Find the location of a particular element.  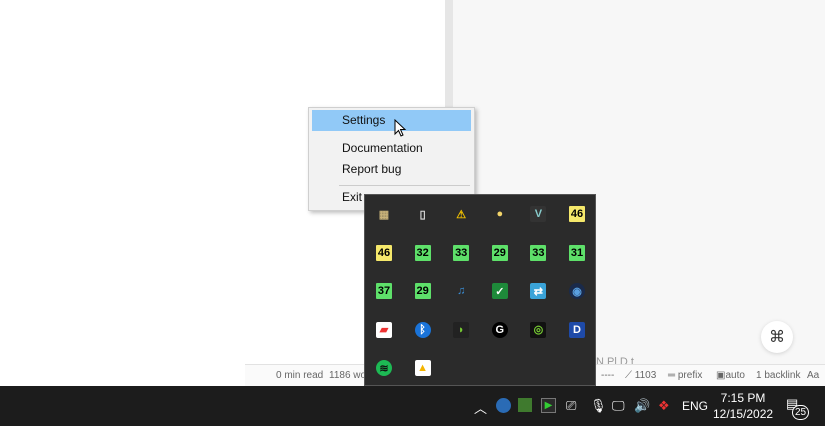

google-drive-icon: ▲ is located at coordinates (422, 368).